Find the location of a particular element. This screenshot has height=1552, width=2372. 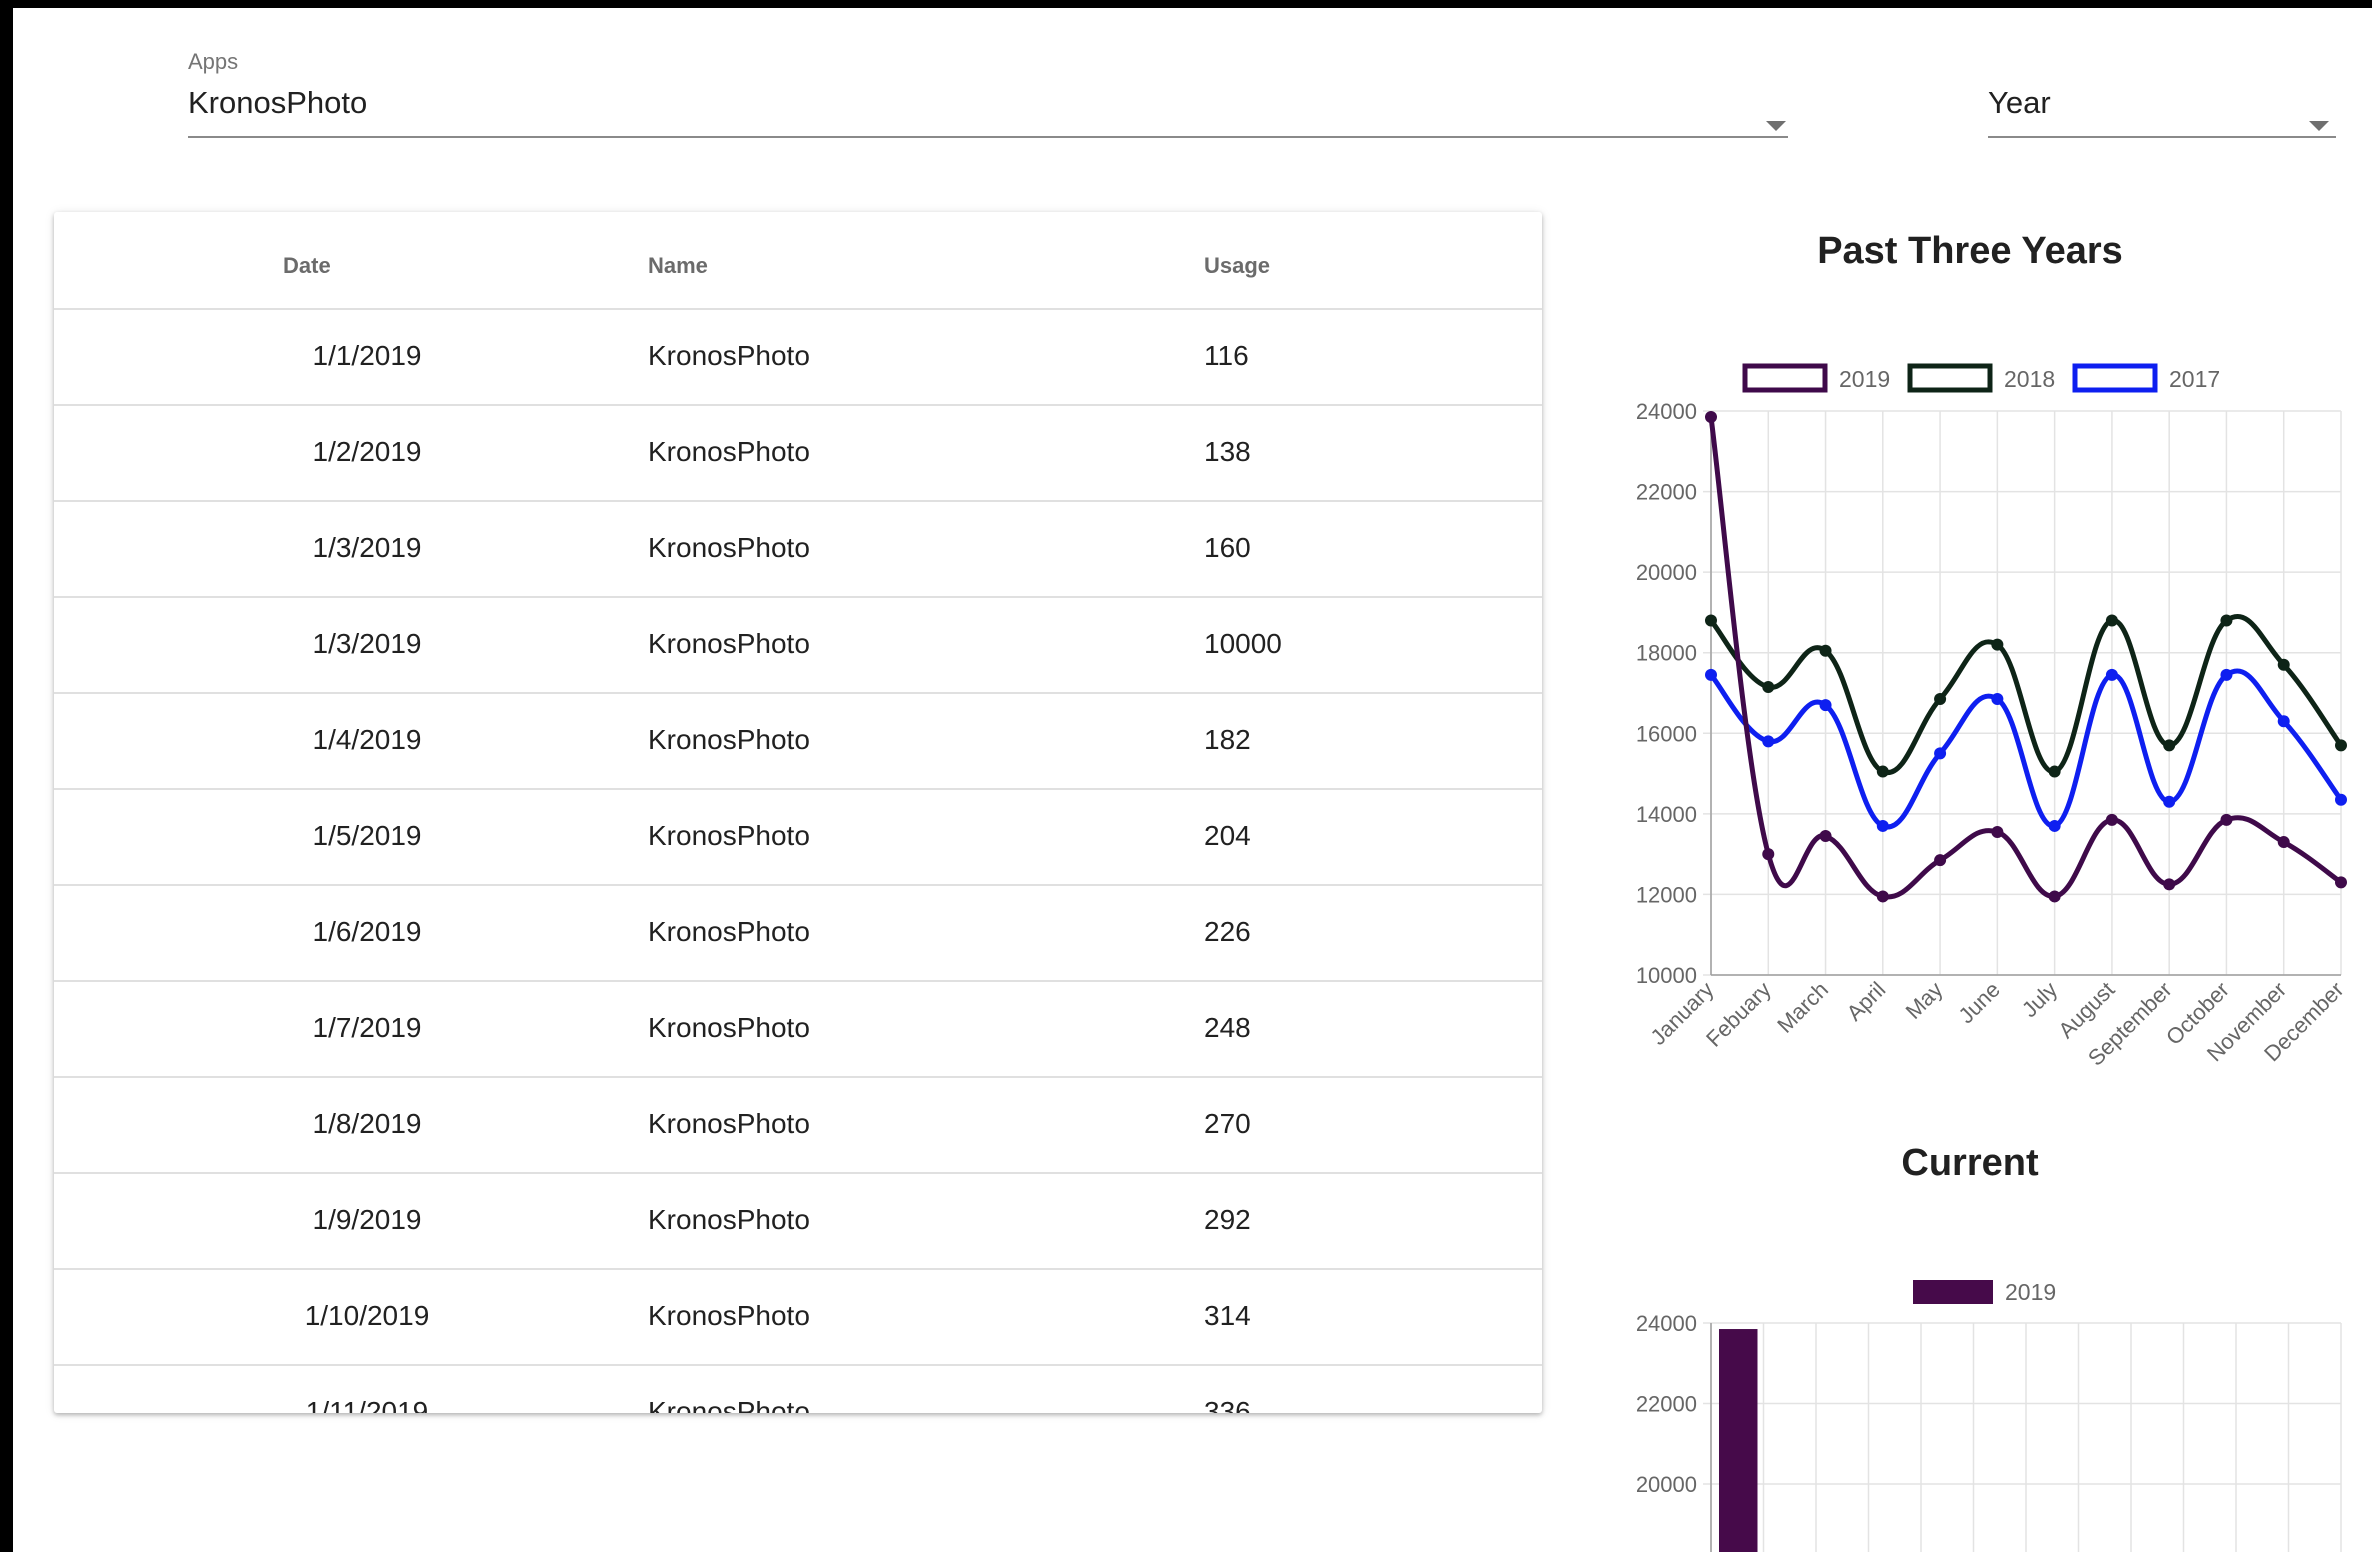

x-tick-label: Febuary is located at coordinates (1738, 1014).